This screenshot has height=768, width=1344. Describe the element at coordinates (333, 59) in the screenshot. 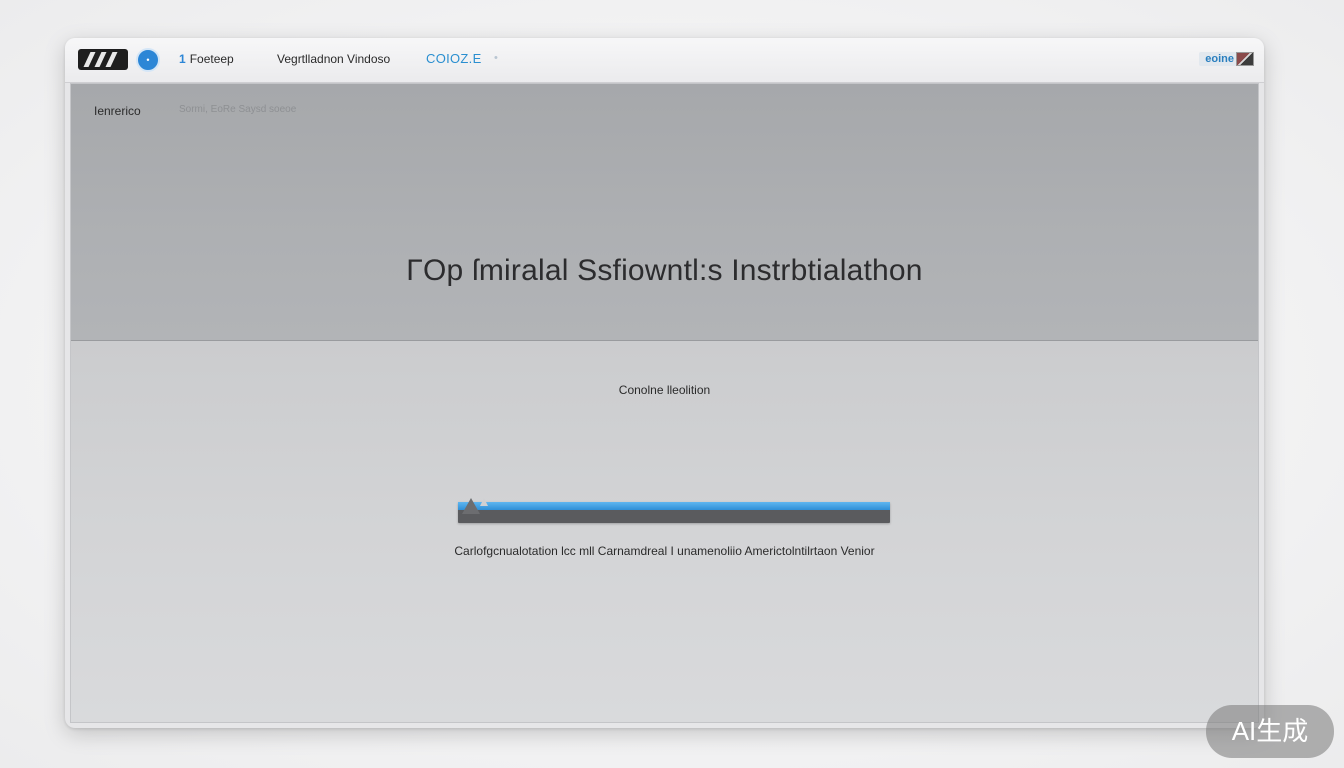

I see `nav-step-2: Vegrtlladnon Vindoso` at that location.